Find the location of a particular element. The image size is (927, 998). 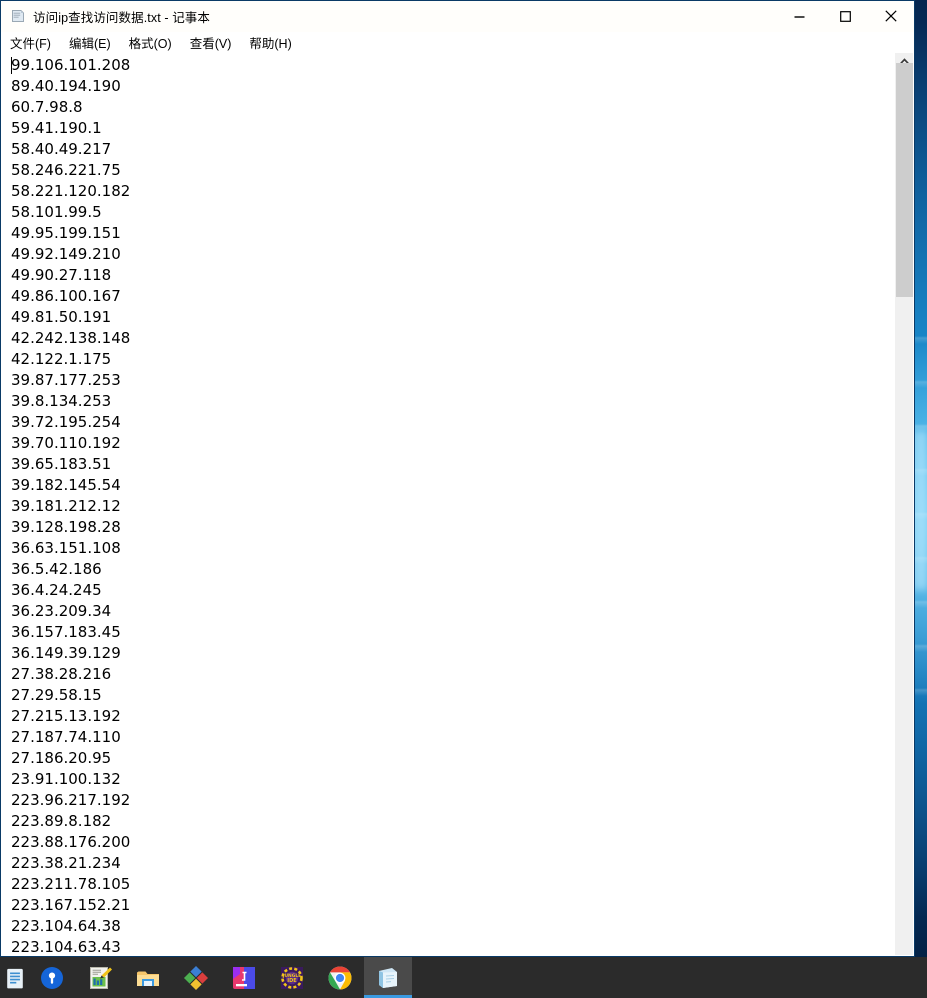

text-line: 39.70.110.192 is located at coordinates (66, 443).